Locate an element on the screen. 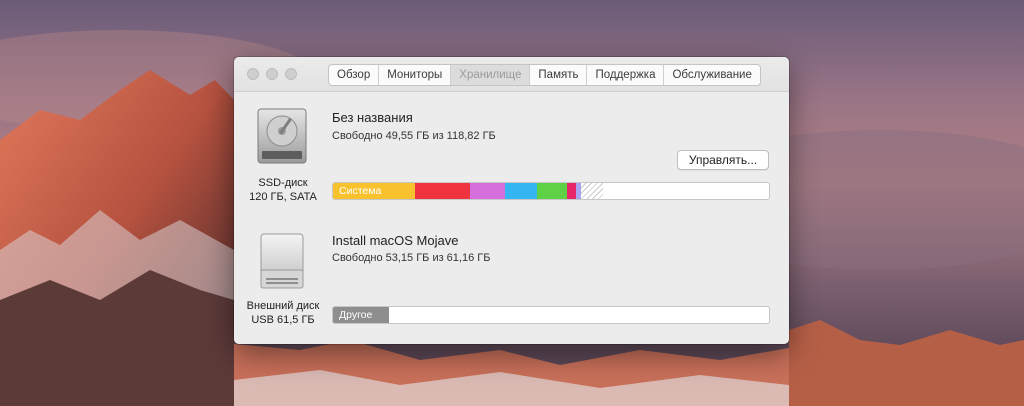  usage-segment-label: Система is located at coordinates (360, 191).